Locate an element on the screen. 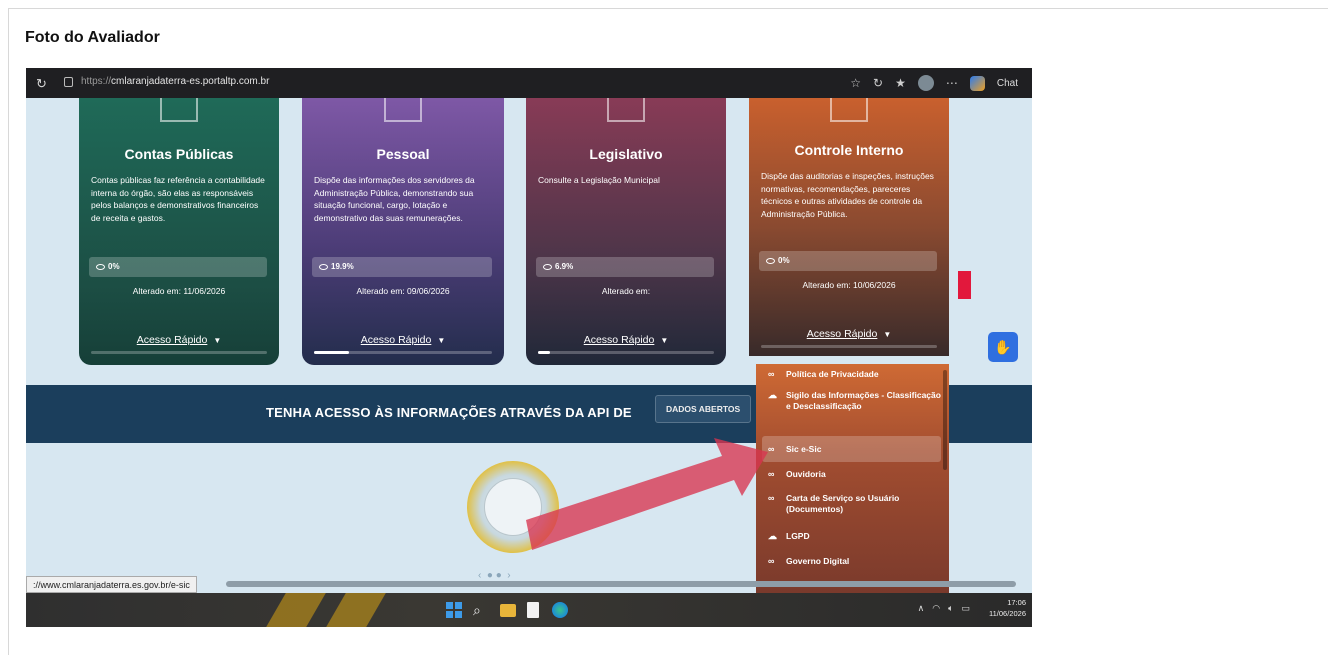 Image resolution: width=1328 pixels, height=655 pixels. card-stat: 19.9% is located at coordinates (402, 267).